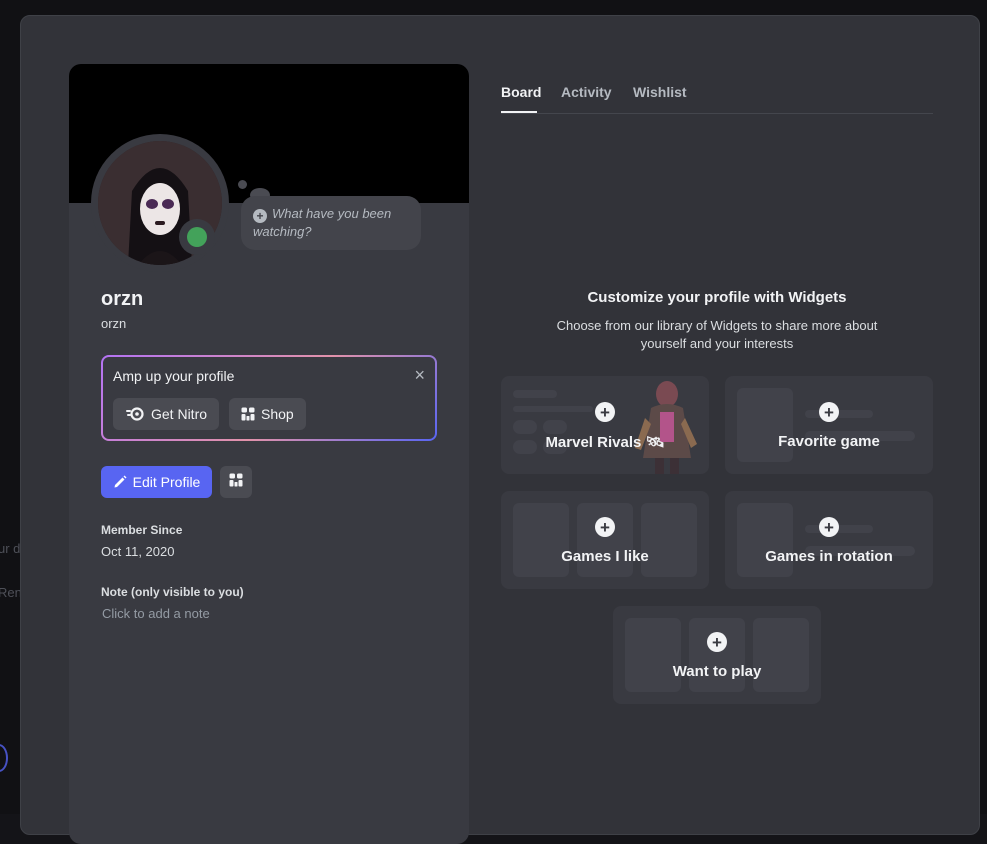 Image resolution: width=987 pixels, height=844 pixels. What do you see at coordinates (660, 92) in the screenshot?
I see `tab-wishlist: Wishlist` at bounding box center [660, 92].